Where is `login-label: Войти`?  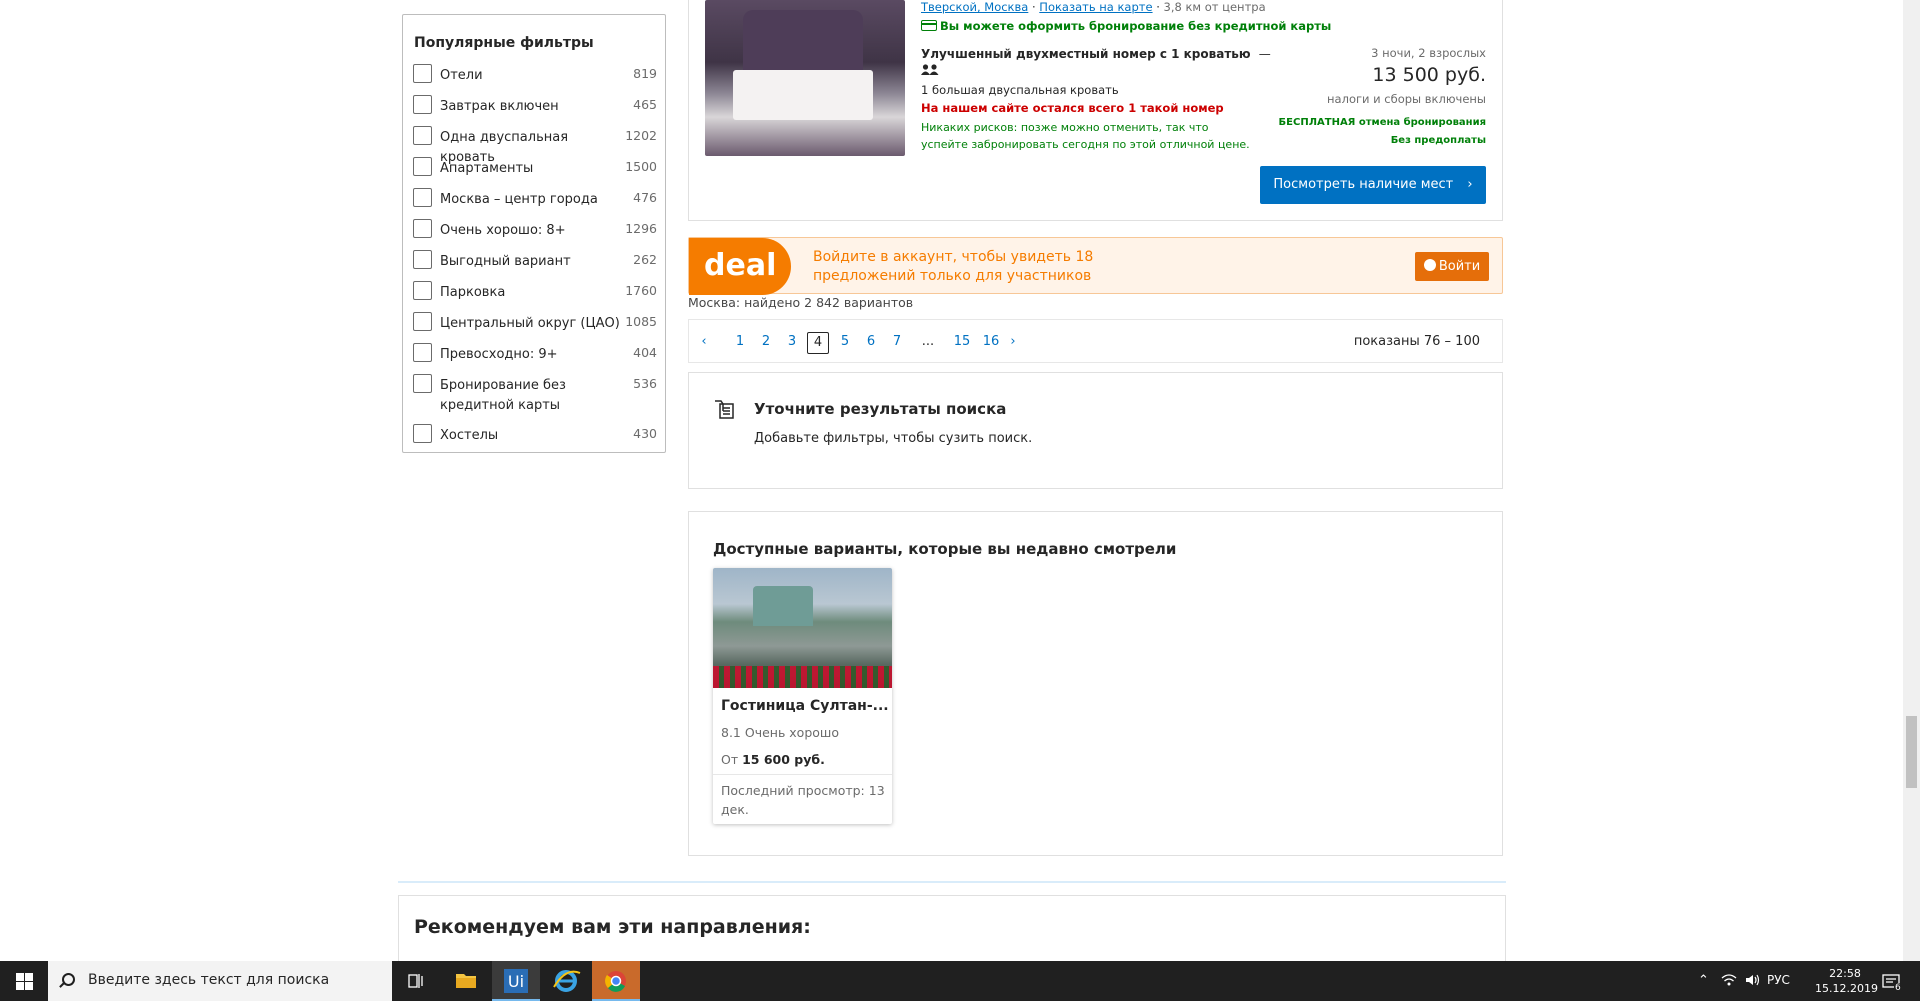
login-label: Войти is located at coordinates (1459, 266).